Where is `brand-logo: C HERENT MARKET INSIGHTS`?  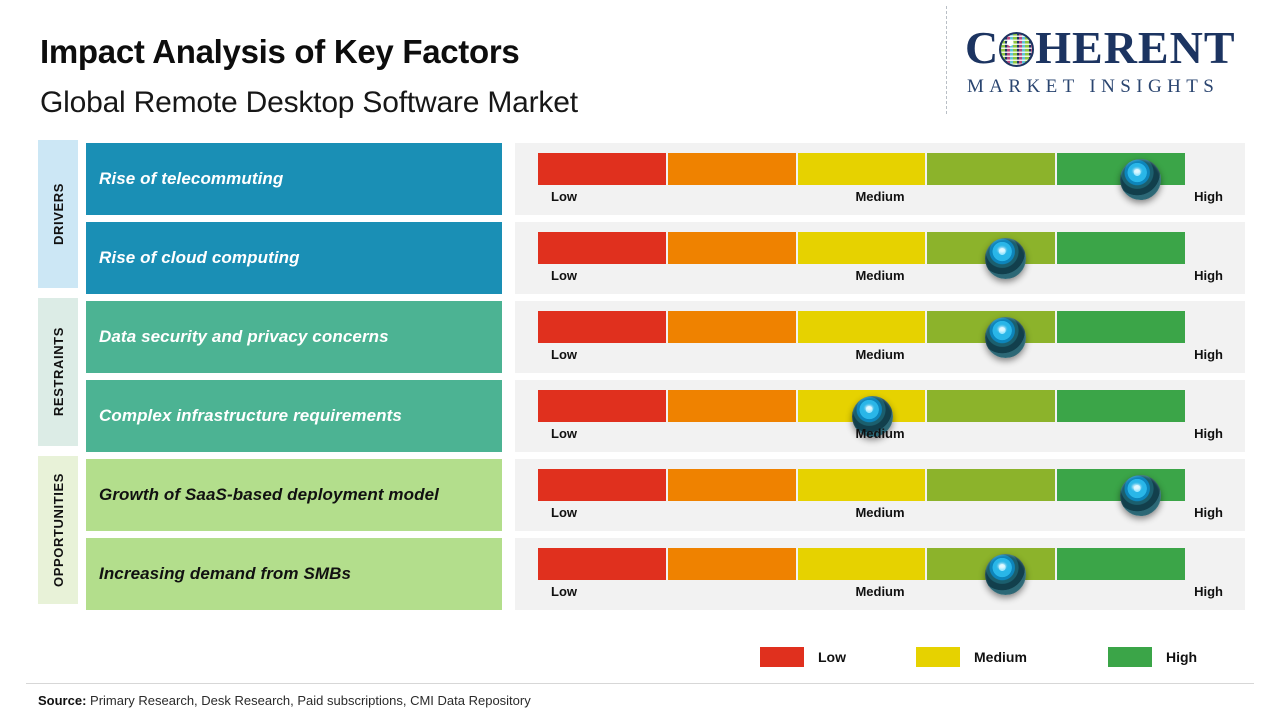
brand-logo: C HERENT MARKET INSIGHTS is located at coordinates (1115, 66).